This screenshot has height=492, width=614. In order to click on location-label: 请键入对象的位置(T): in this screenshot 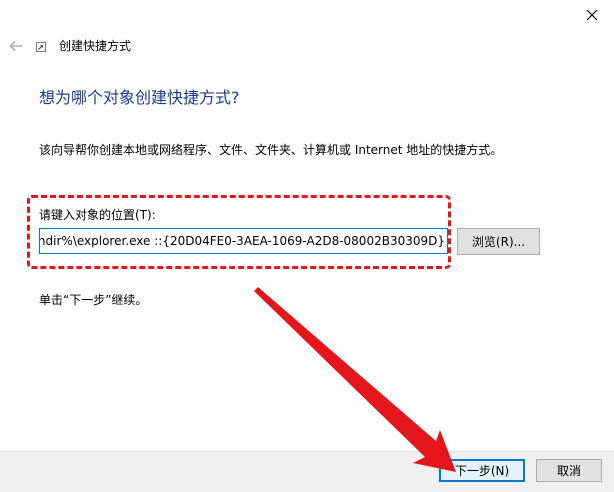, I will do `click(97, 215)`.